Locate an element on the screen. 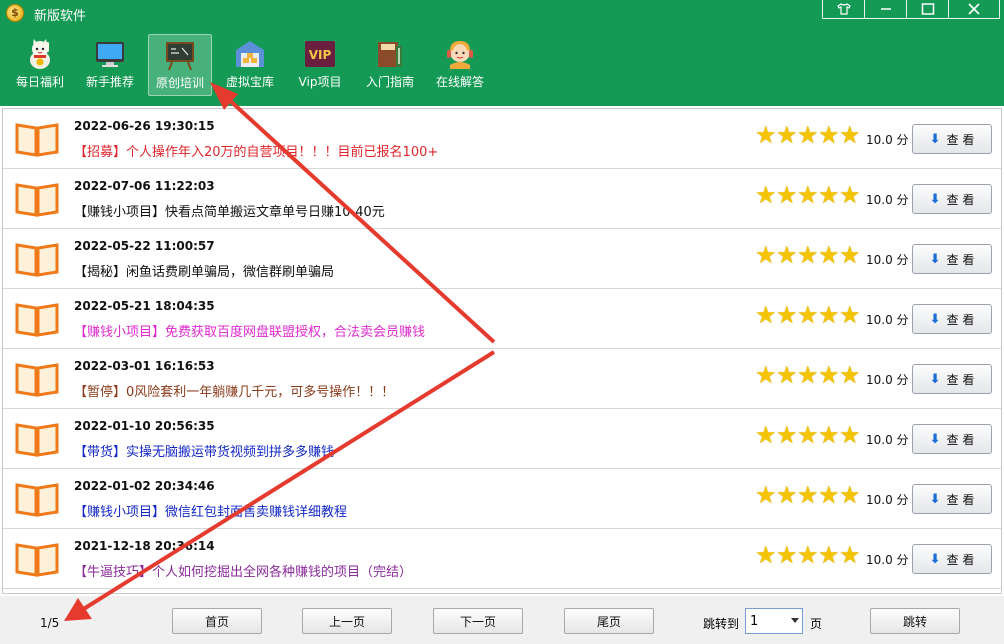 Image resolution: width=1004 pixels, height=644 pixels. item-date: 2022-06-26 19:30:15 is located at coordinates (144, 126).